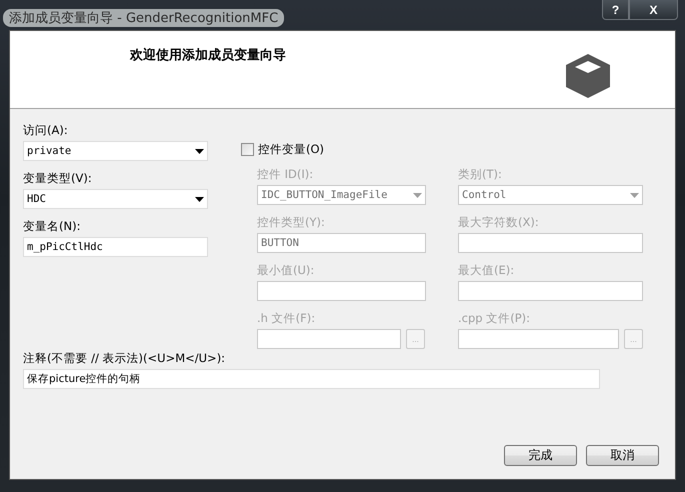 Image resolution: width=685 pixels, height=492 pixels. What do you see at coordinates (540, 455) in the screenshot?
I see `finish-button: 完成` at bounding box center [540, 455].